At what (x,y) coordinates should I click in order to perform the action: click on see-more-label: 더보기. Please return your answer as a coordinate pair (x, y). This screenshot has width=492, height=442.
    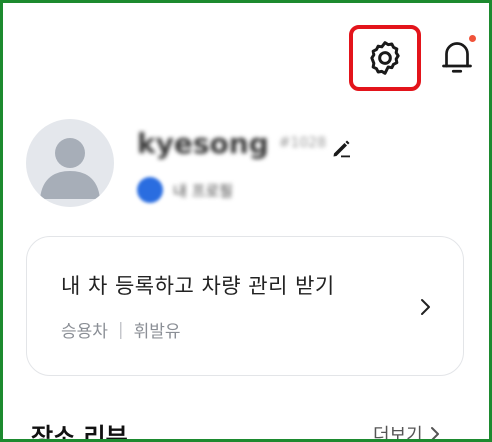
    Looking at the image, I should click on (398, 433).